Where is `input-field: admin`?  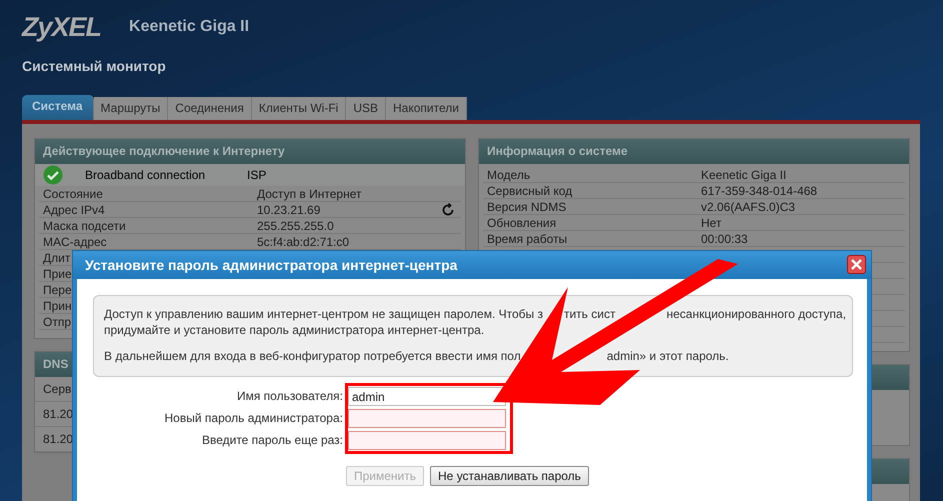
input-field: admin is located at coordinates (427, 396).